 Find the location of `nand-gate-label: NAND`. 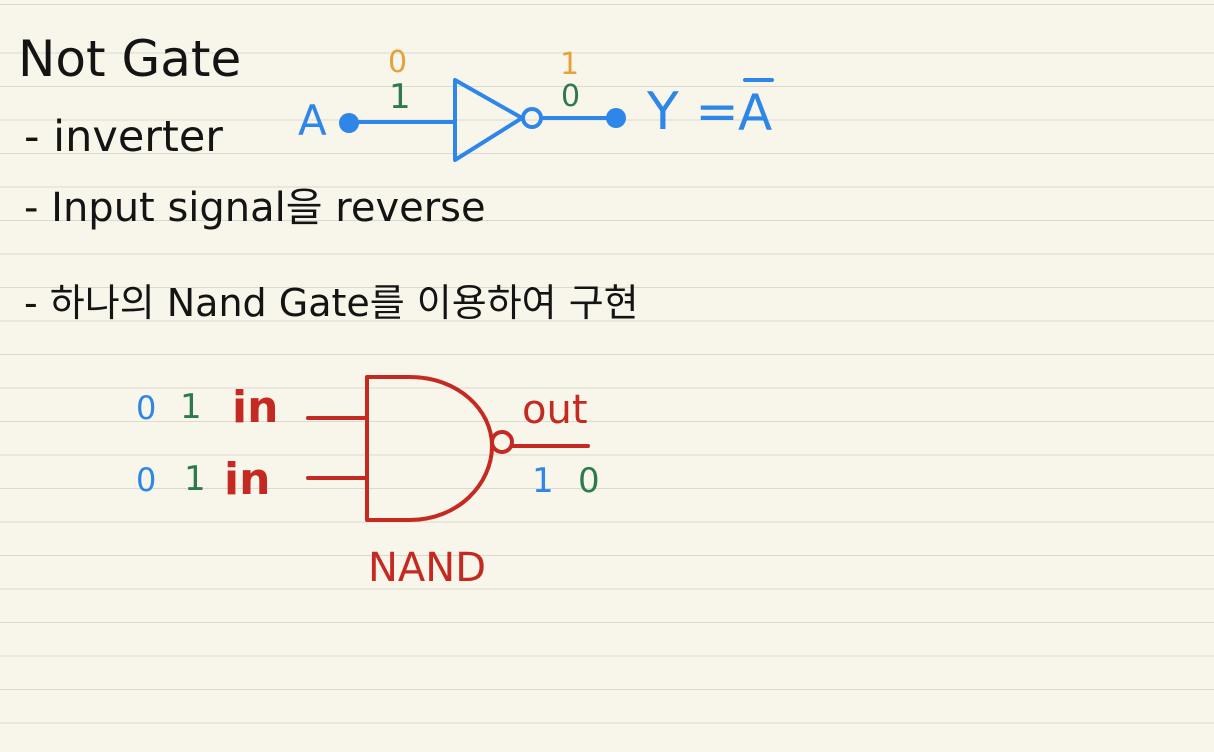

nand-gate-label: NAND is located at coordinates (427, 568).